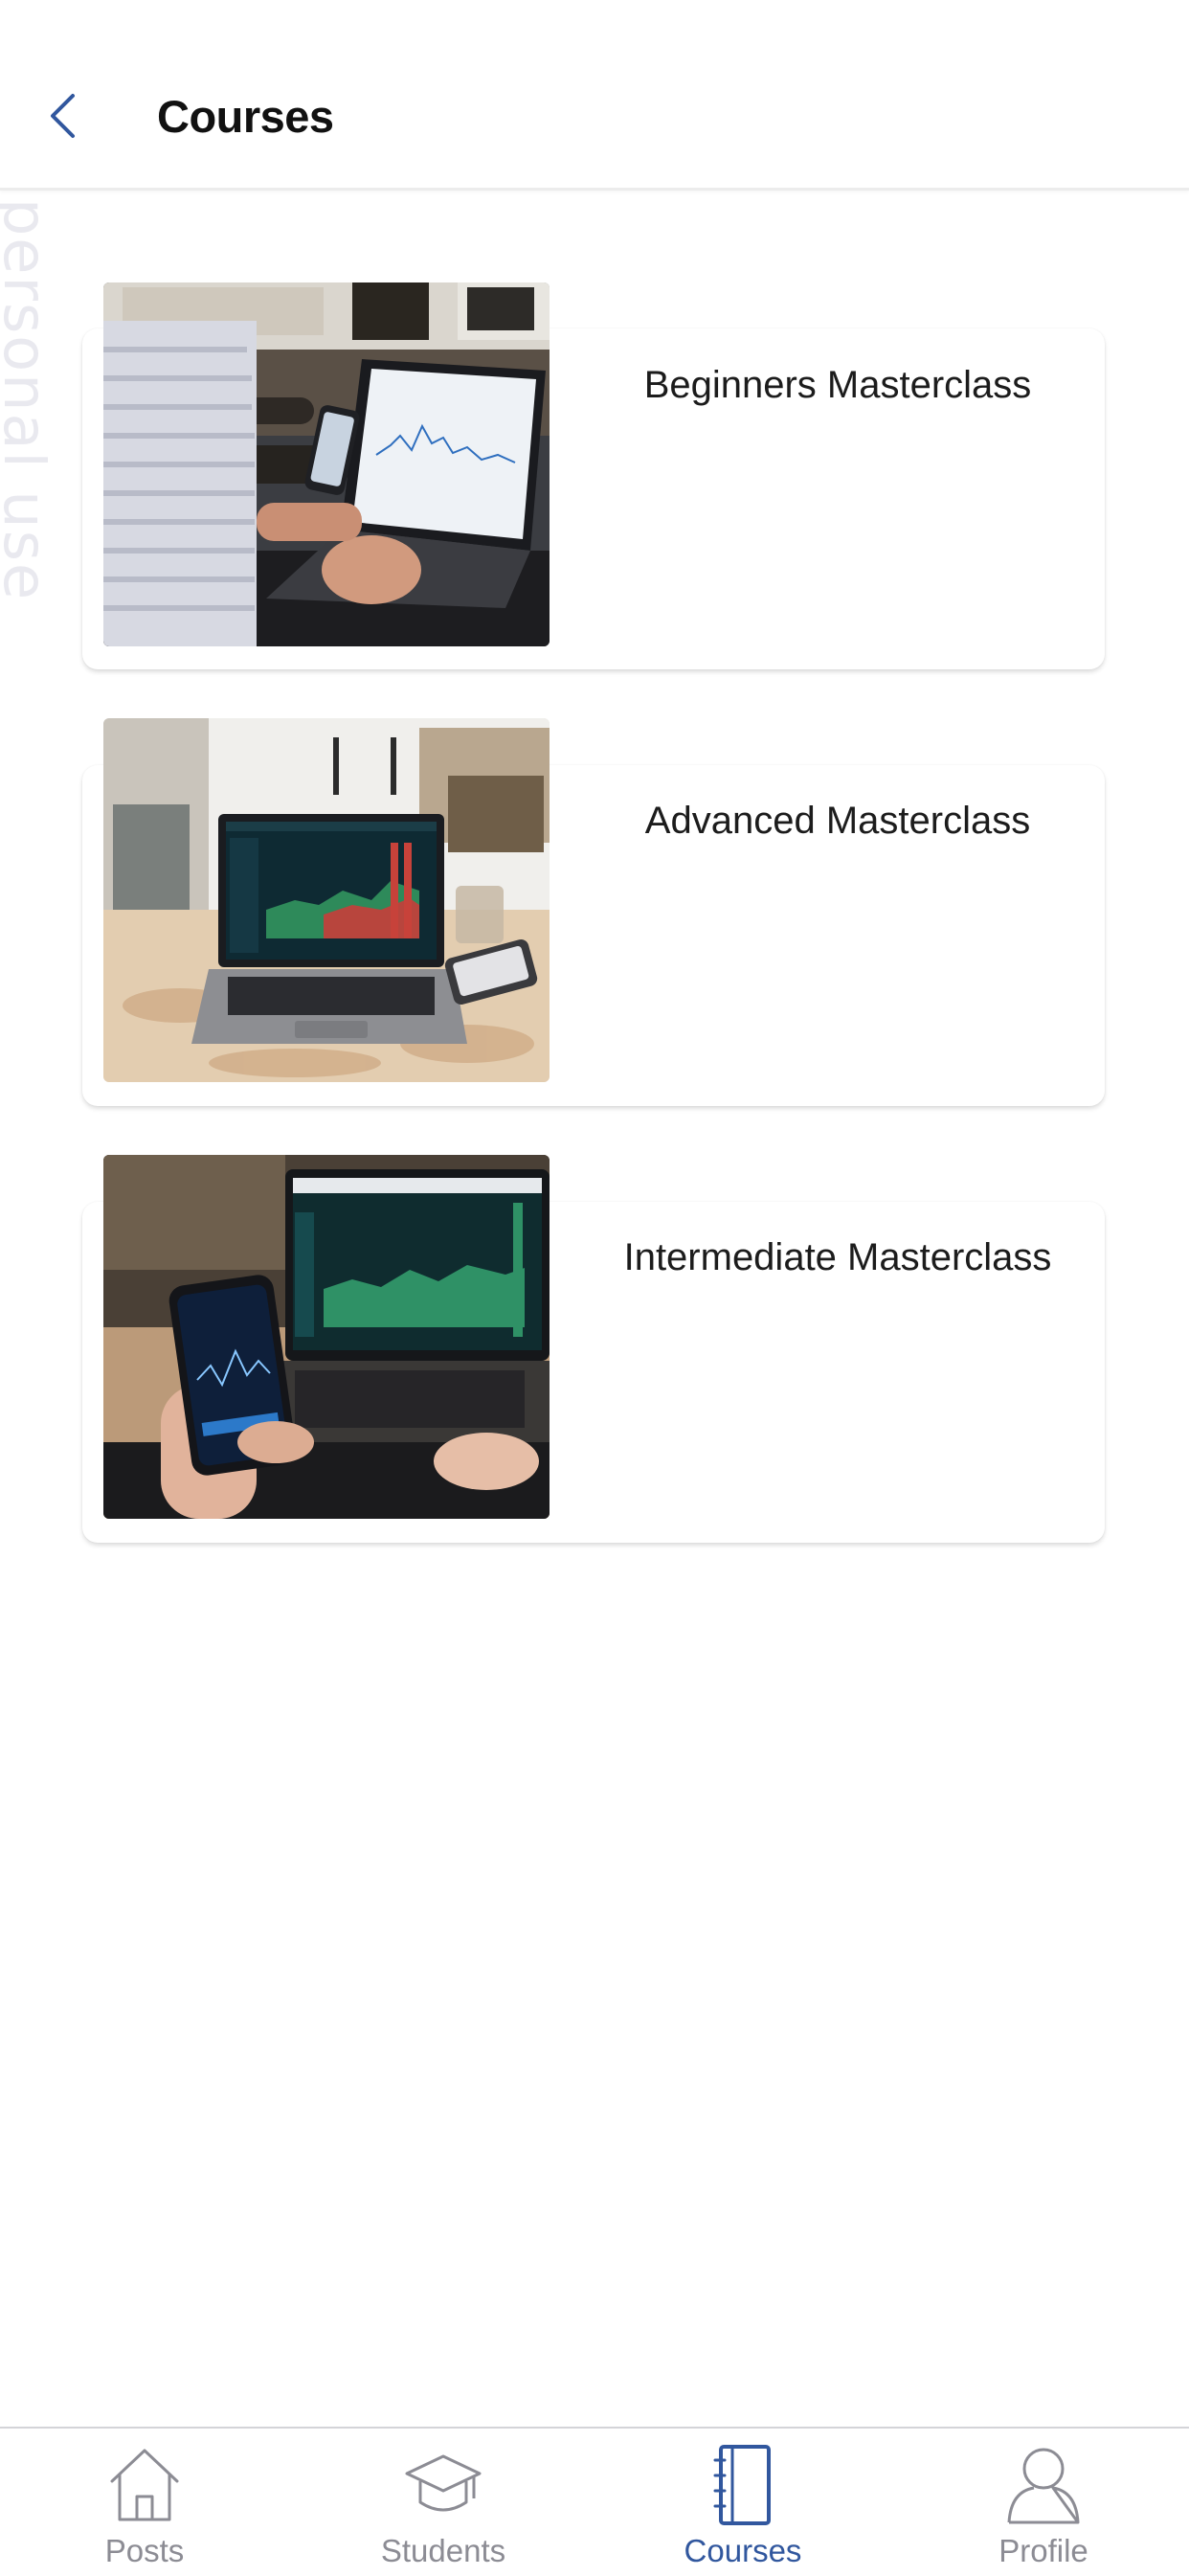 The width and height of the screenshot is (1189, 2576). Describe the element at coordinates (837, 1257) in the screenshot. I see `course-title-intermediate: Intermediate Masterclass` at that location.